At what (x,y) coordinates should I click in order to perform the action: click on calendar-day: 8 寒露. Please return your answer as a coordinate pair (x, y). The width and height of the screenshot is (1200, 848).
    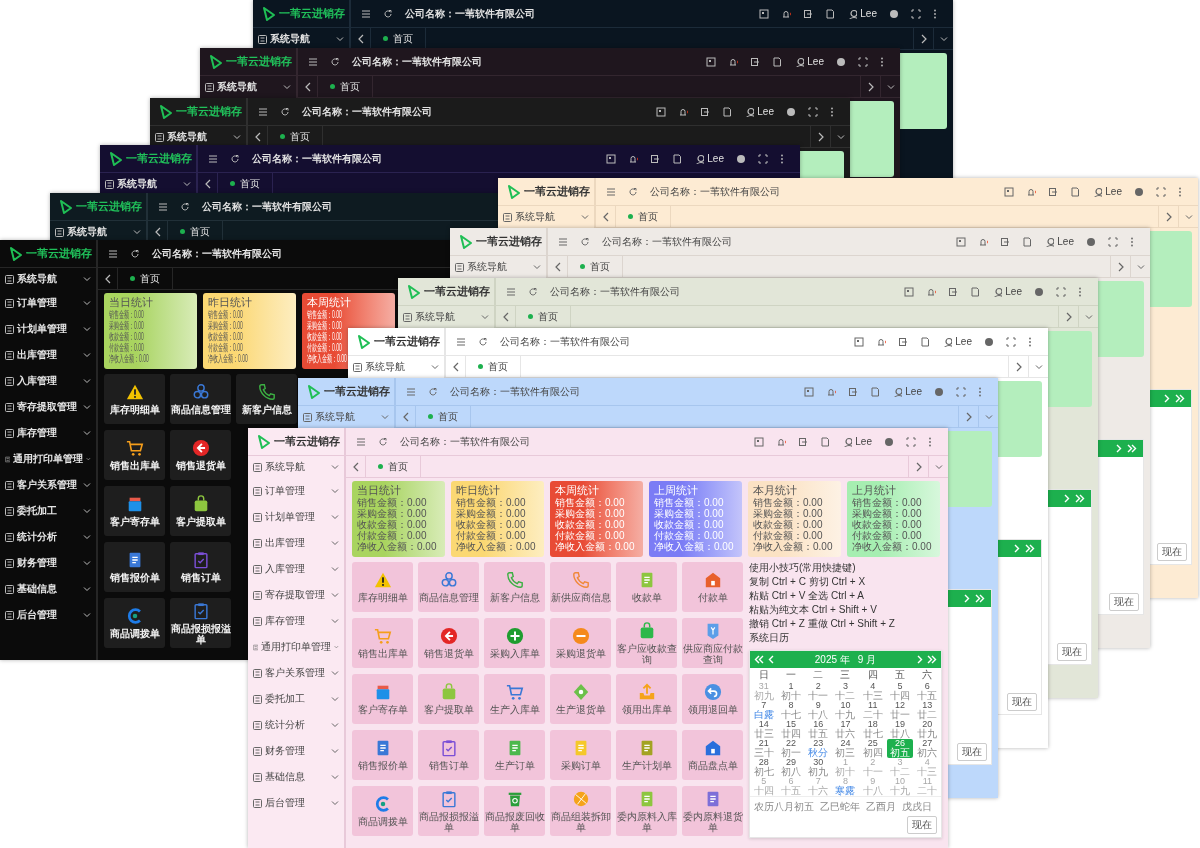
    Looking at the image, I should click on (845, 786).